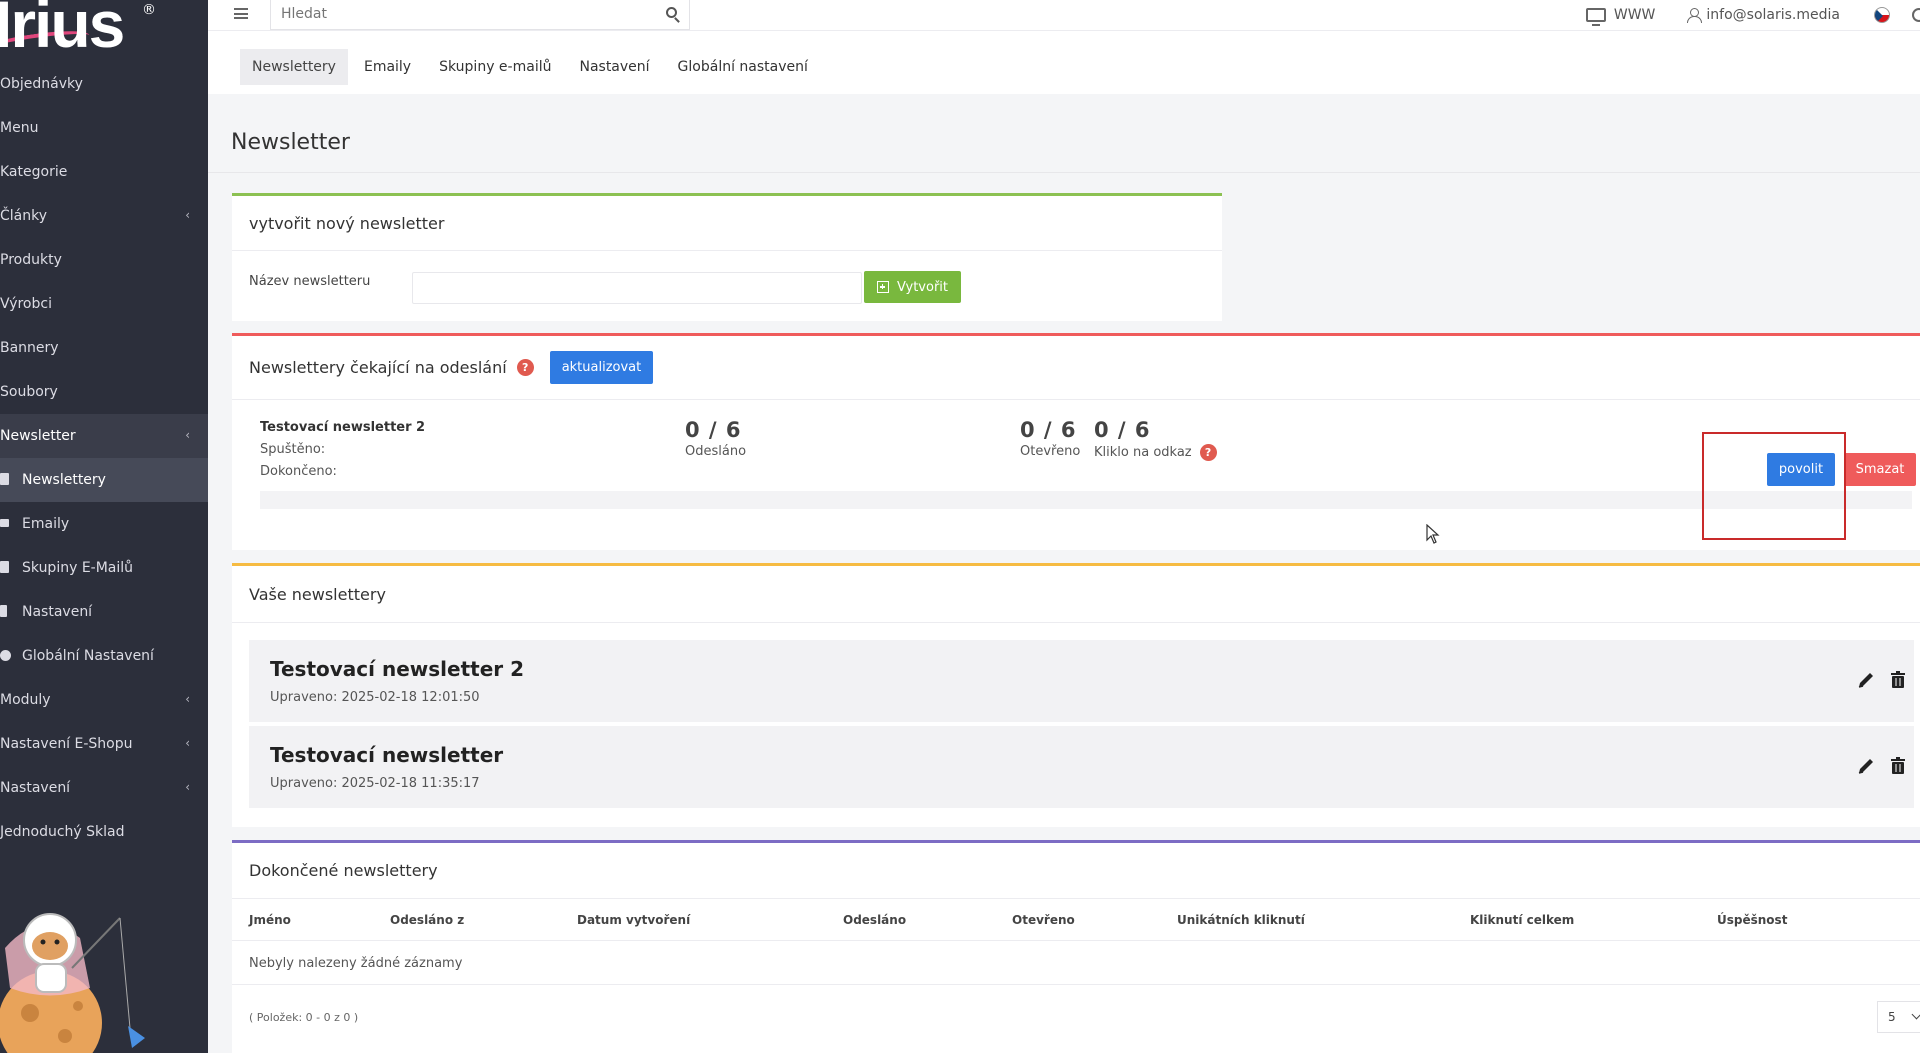 Image resolution: width=1920 pixels, height=1053 pixels. I want to click on column-header: Otevřeno, so click(1043, 920).